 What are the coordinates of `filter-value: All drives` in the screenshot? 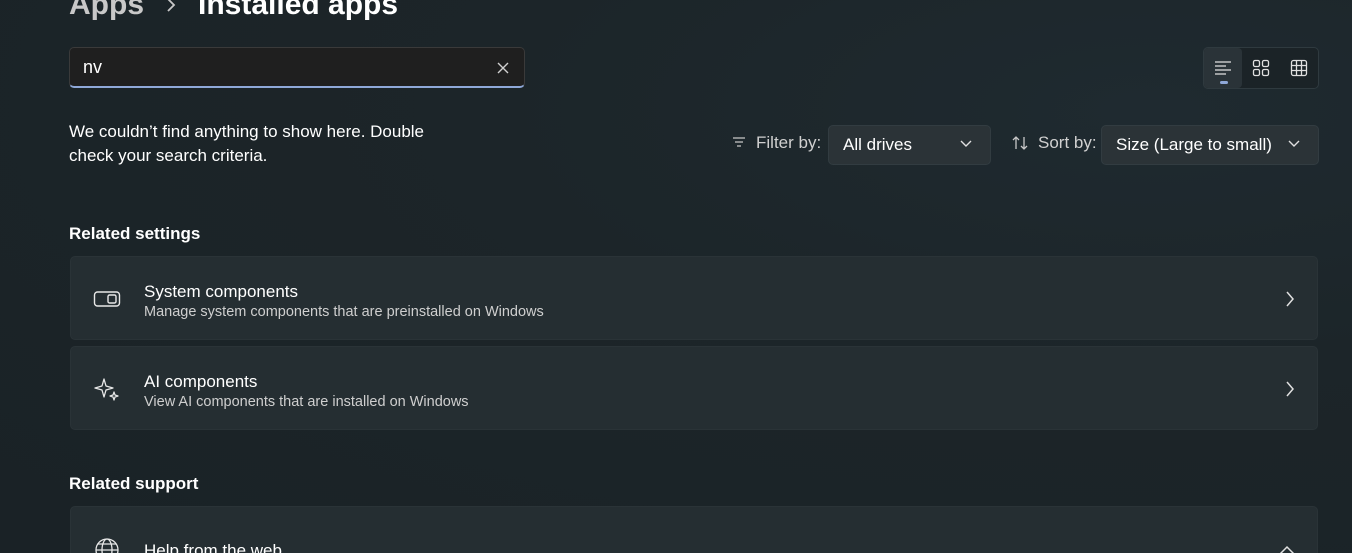 It's located at (877, 144).